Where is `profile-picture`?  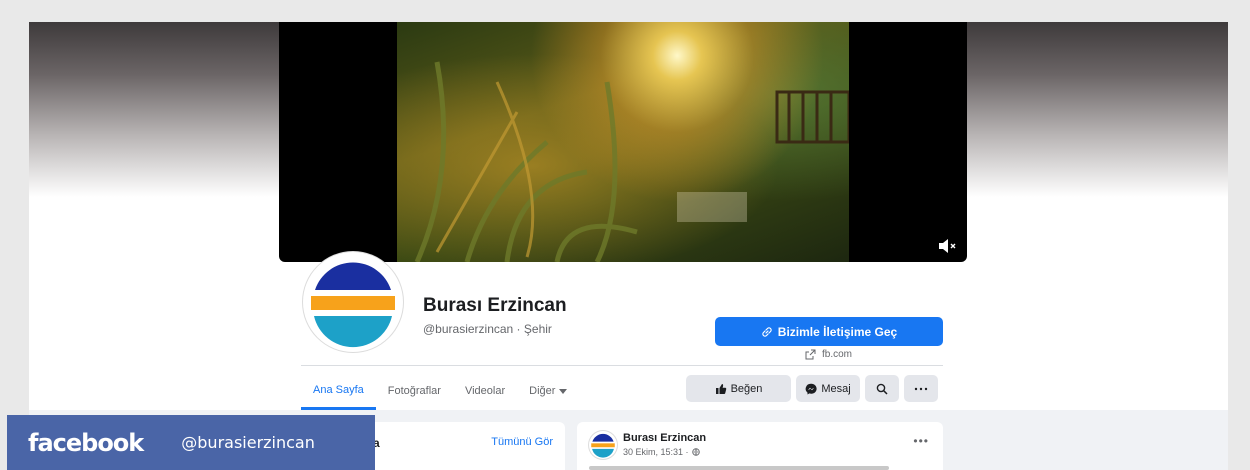
profile-picture is located at coordinates (353, 302).